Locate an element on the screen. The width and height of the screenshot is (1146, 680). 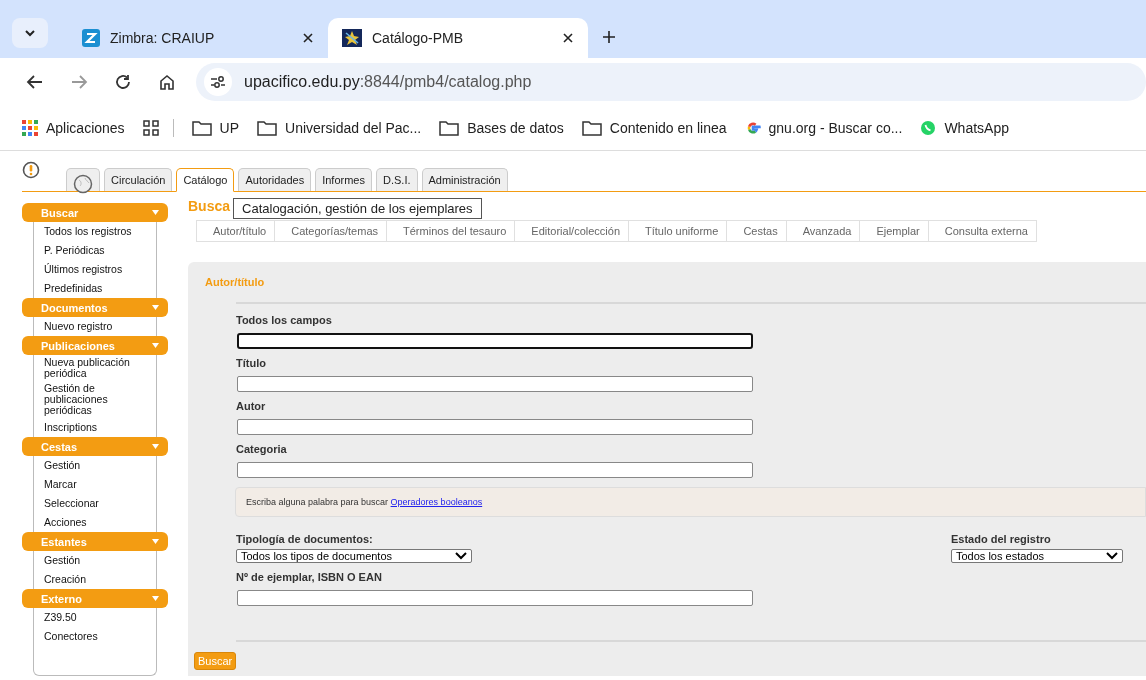
menu-item: Acciones is located at coordinates (95, 522).